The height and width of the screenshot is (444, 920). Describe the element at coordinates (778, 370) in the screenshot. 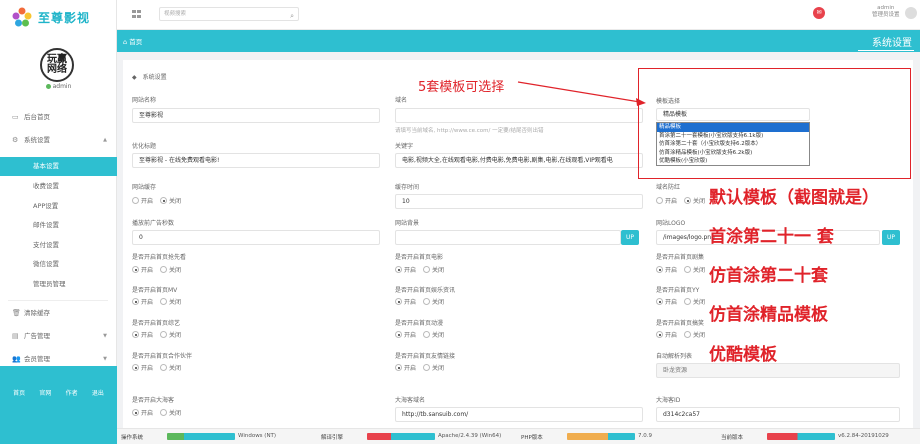

I see `auto-parse-input: 卧龙资源` at that location.